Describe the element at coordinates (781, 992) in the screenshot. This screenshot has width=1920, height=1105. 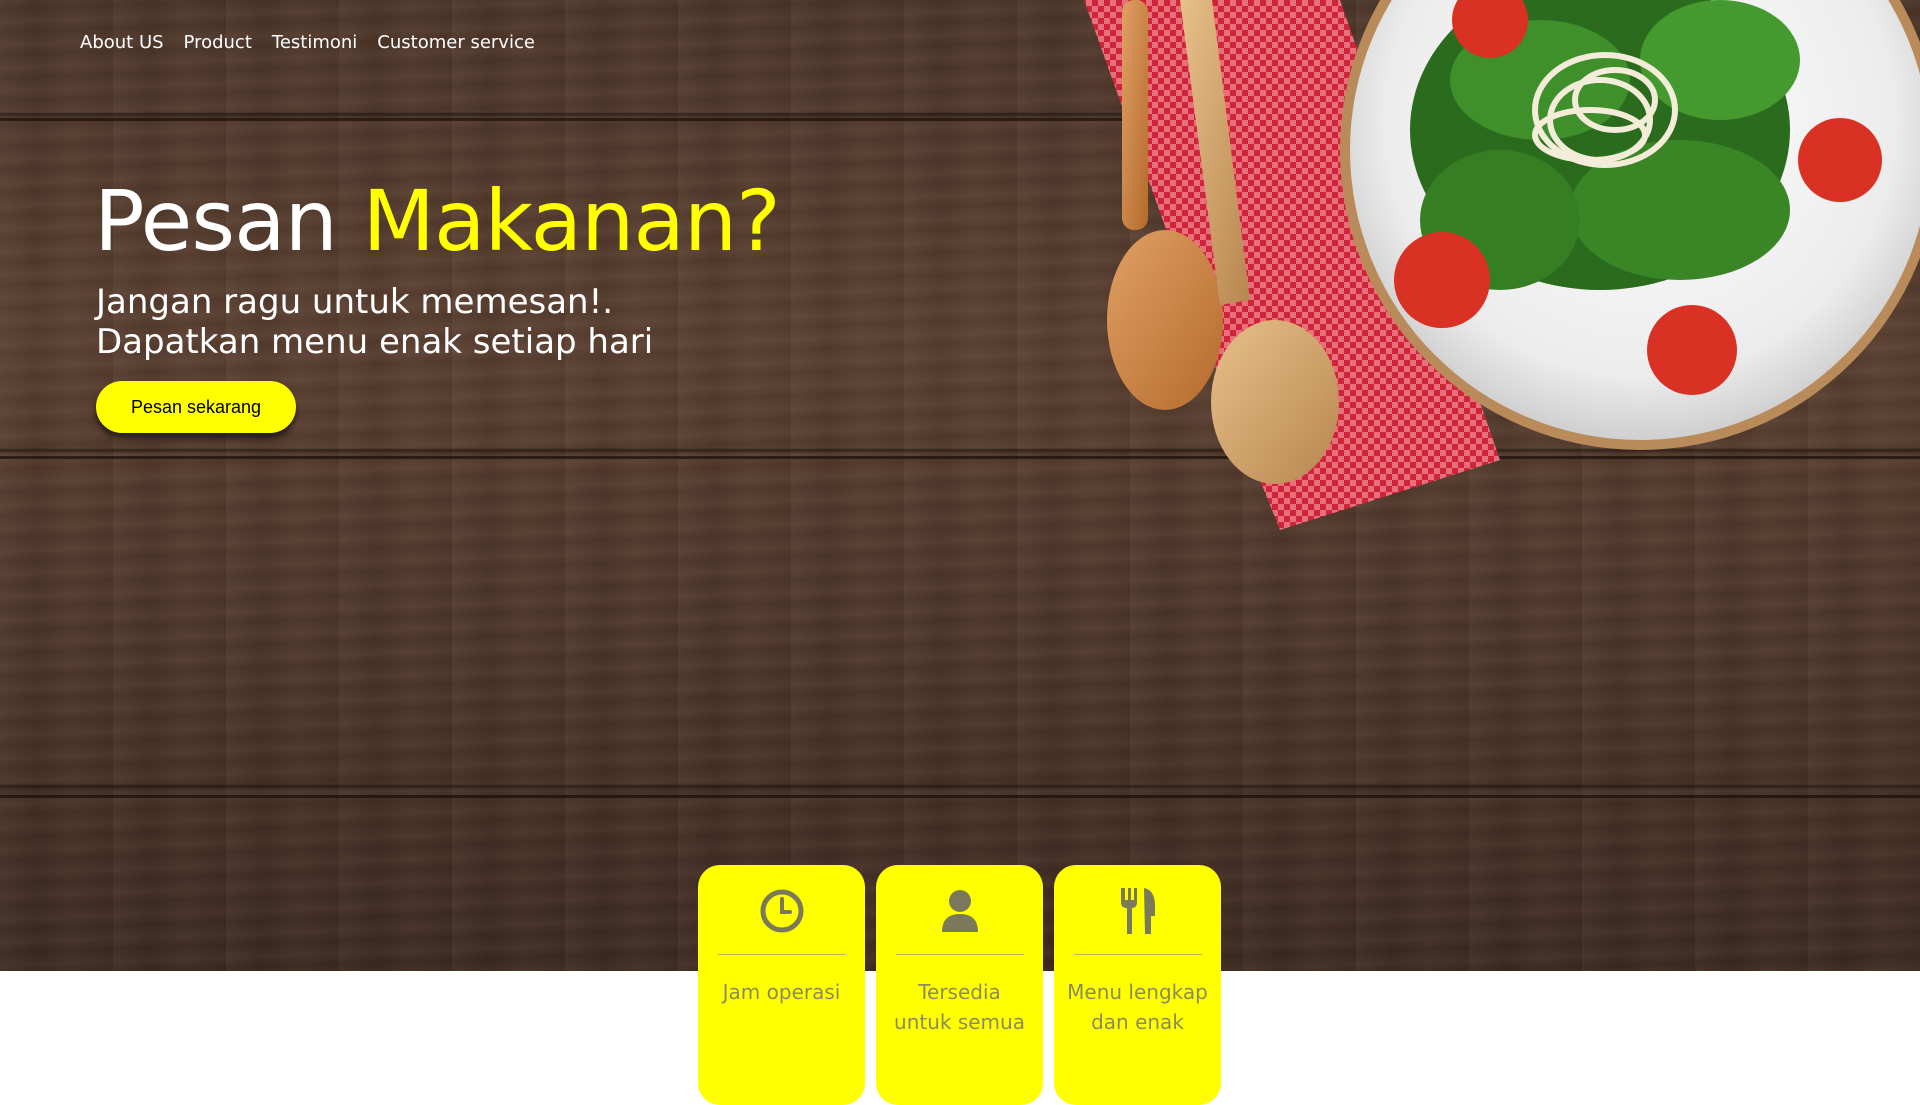
I see `feature-label: Jam operasi` at that location.